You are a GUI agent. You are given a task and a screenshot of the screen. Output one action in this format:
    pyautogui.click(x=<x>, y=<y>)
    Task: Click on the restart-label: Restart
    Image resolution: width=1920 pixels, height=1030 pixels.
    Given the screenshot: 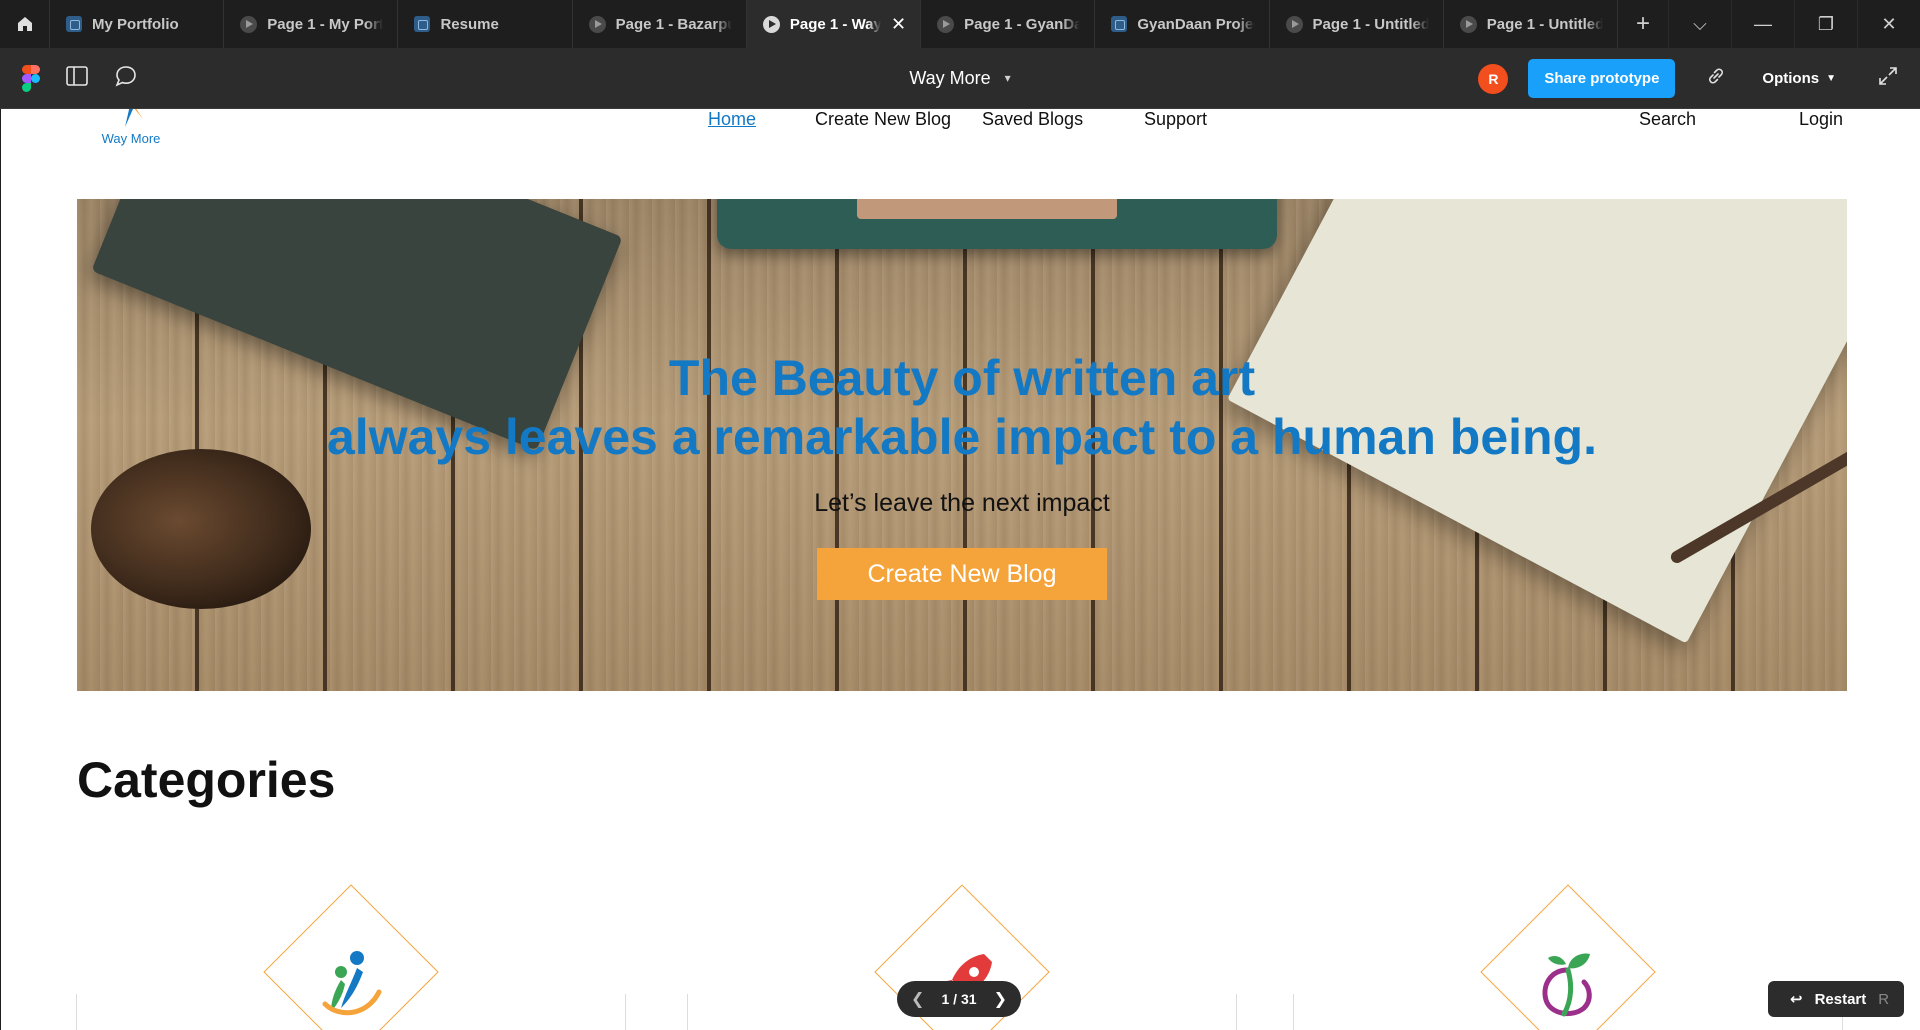 What is the action you would take?
    pyautogui.click(x=1840, y=999)
    